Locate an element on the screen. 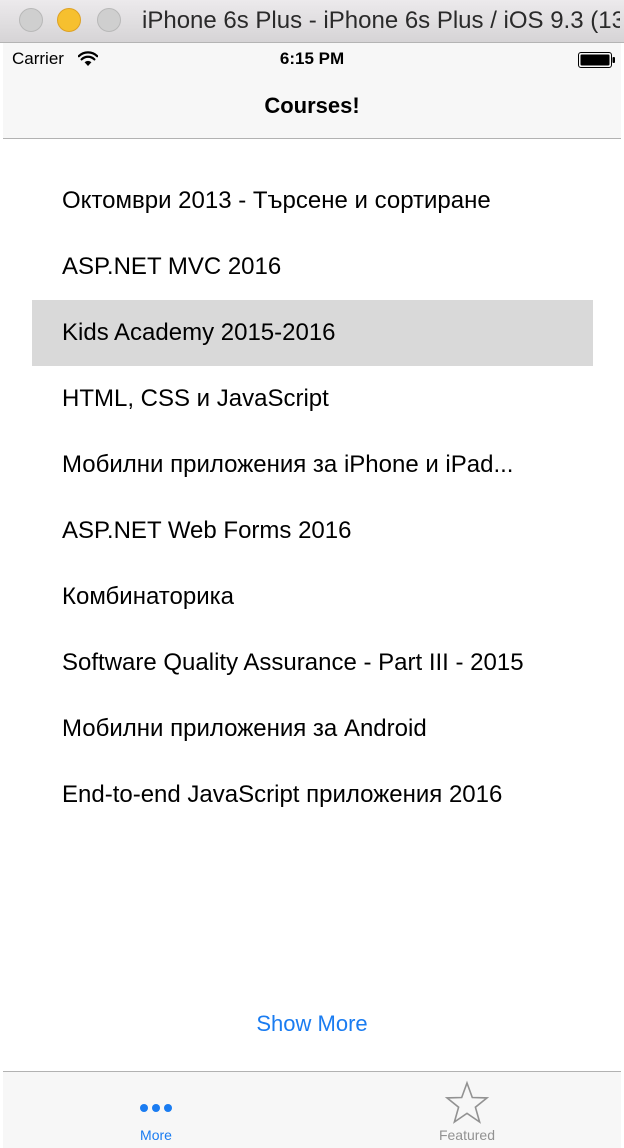 The width and height of the screenshot is (624, 1148). close-window-button is located at coordinates (31, 20).